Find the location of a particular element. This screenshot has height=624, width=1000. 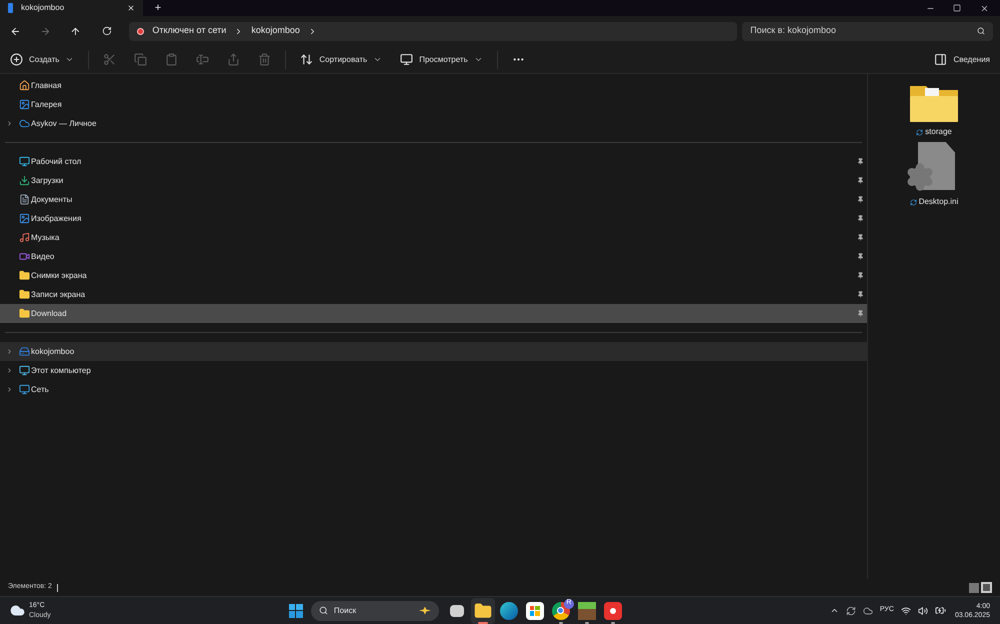

copy-icon is located at coordinates (141, 59).